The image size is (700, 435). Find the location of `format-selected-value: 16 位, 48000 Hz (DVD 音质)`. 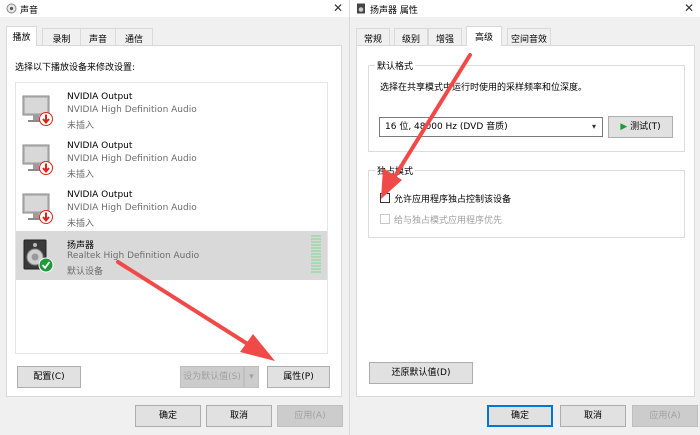

format-selected-value: 16 位, 48000 Hz (DVD 音质) is located at coordinates (446, 127).